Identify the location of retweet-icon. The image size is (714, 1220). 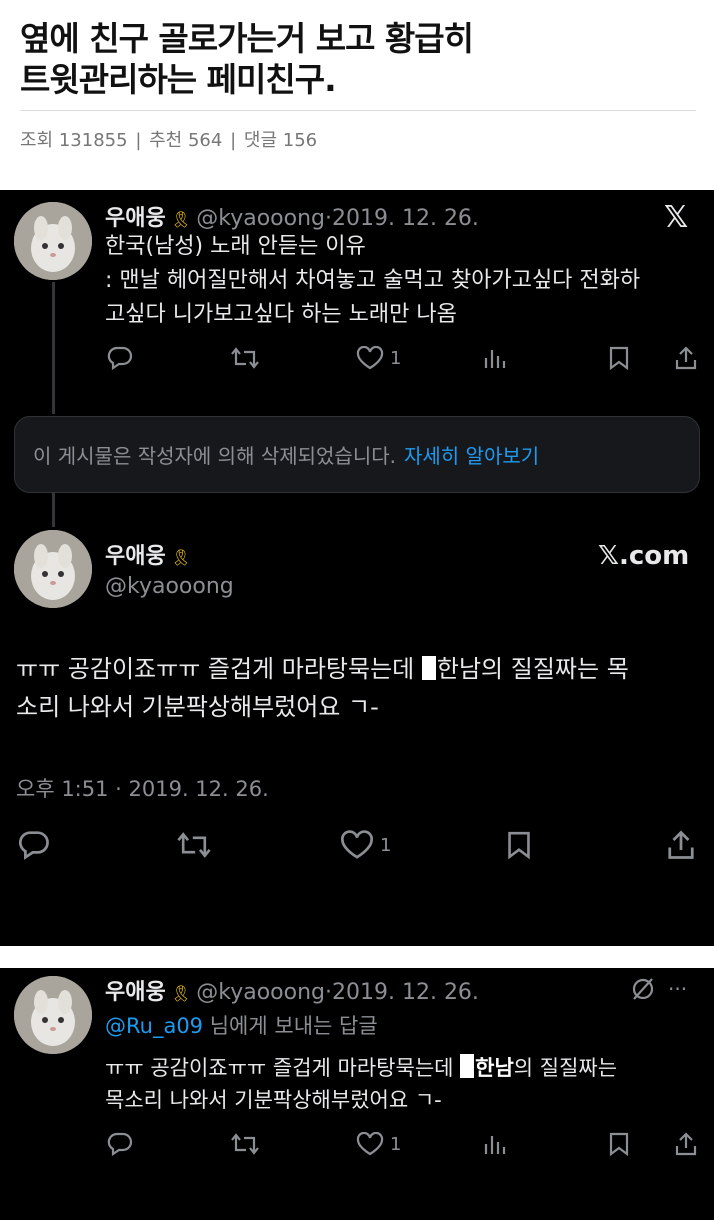
(245, 1144).